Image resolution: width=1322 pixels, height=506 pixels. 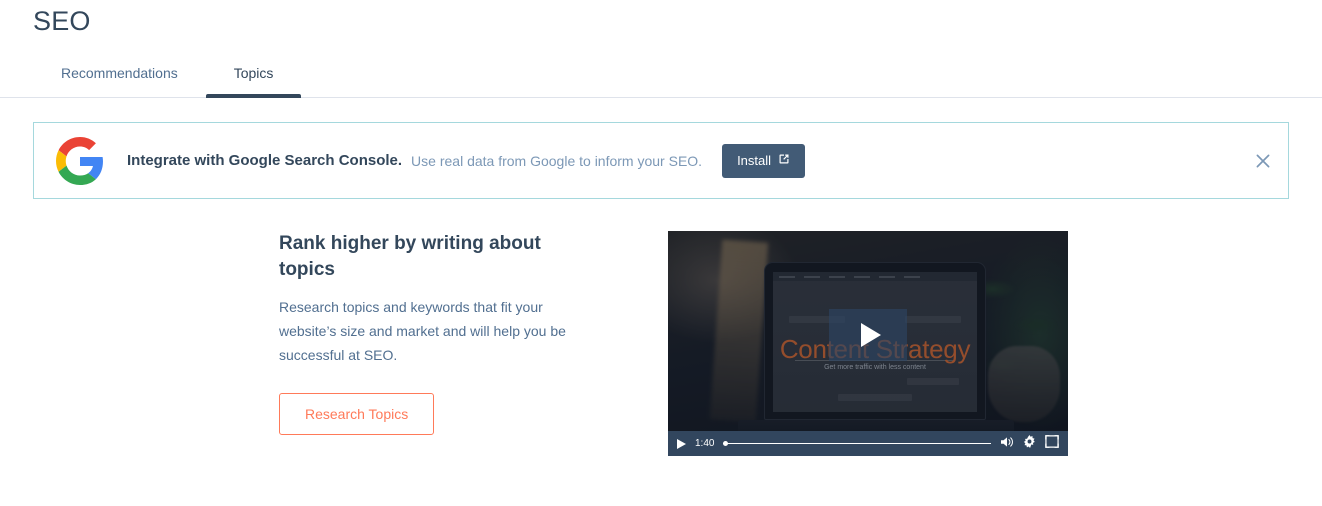 What do you see at coordinates (1052, 443) in the screenshot?
I see `fullscreen-icon` at bounding box center [1052, 443].